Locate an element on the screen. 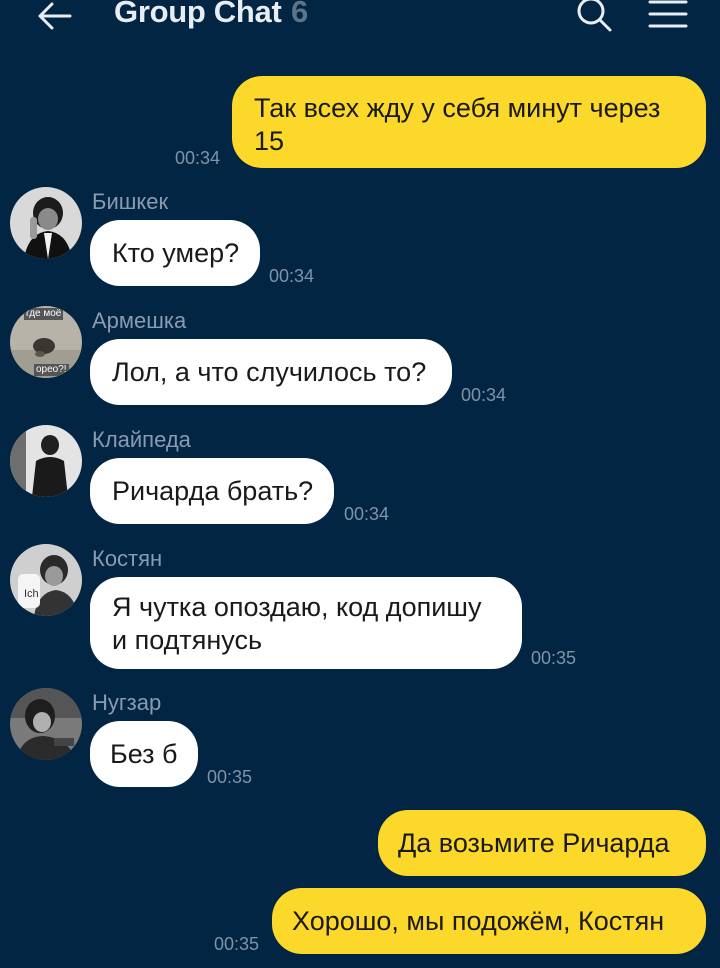 The image size is (720, 968). menu-icon is located at coordinates (668, 14).